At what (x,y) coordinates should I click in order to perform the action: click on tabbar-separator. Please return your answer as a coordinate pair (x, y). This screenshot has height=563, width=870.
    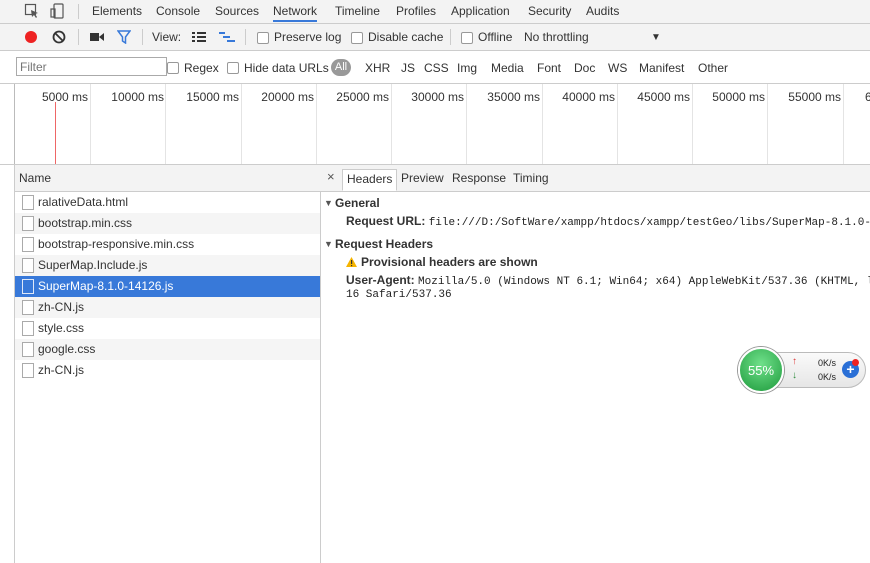
    Looking at the image, I should click on (78, 11).